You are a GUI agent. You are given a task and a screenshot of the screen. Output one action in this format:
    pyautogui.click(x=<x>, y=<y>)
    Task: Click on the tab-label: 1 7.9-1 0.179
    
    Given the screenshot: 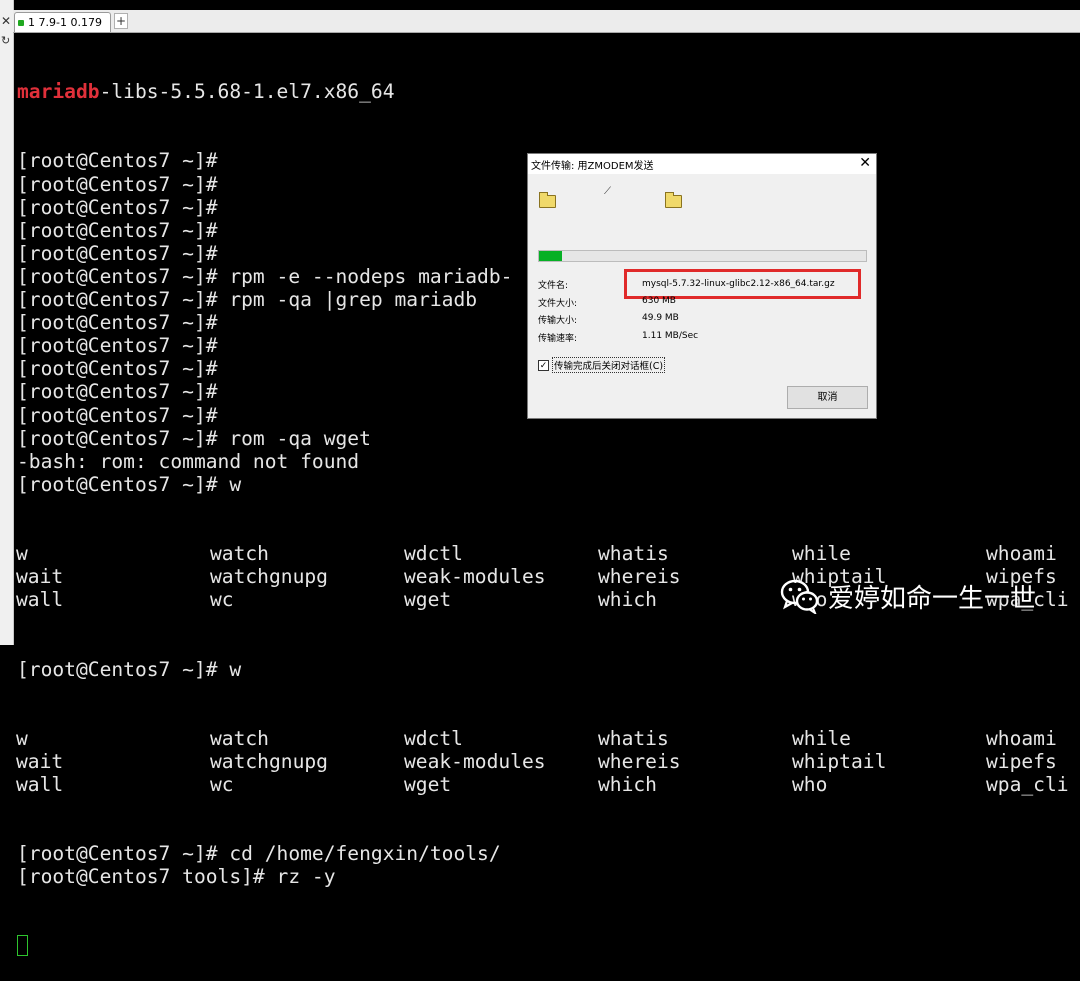 What is the action you would take?
    pyautogui.click(x=65, y=22)
    